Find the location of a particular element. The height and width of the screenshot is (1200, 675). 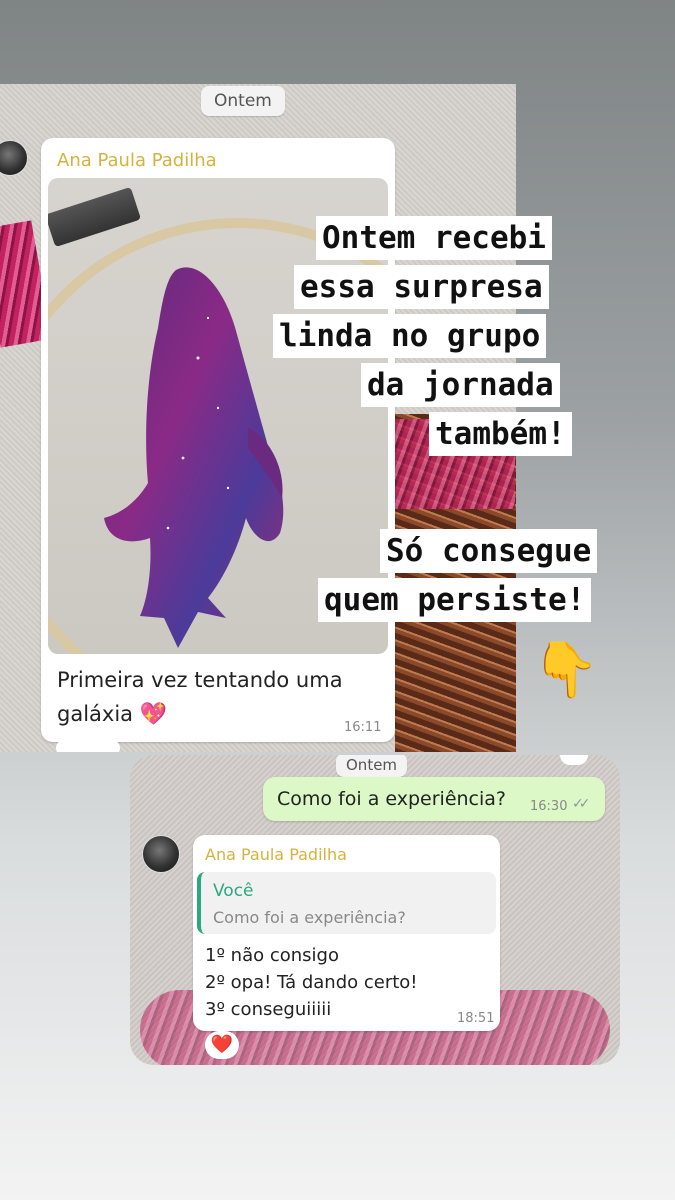

caption-line-1: Primeira vez tentando uma is located at coordinates (200, 680).